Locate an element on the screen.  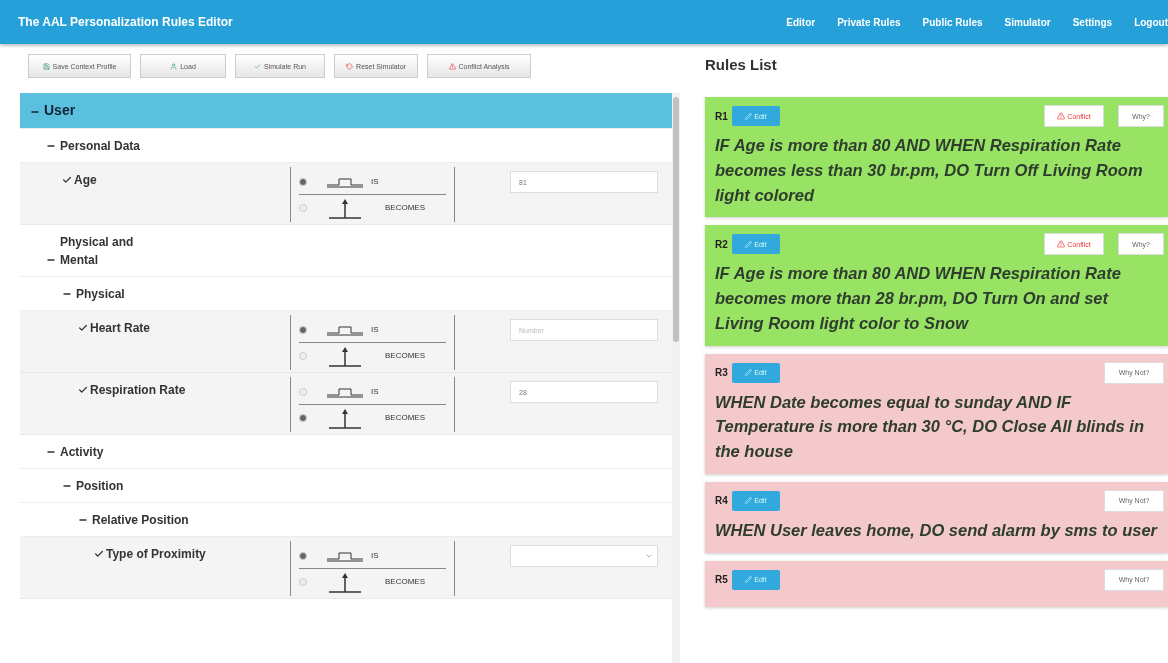
tree-group-row: User is located at coordinates (346, 111).